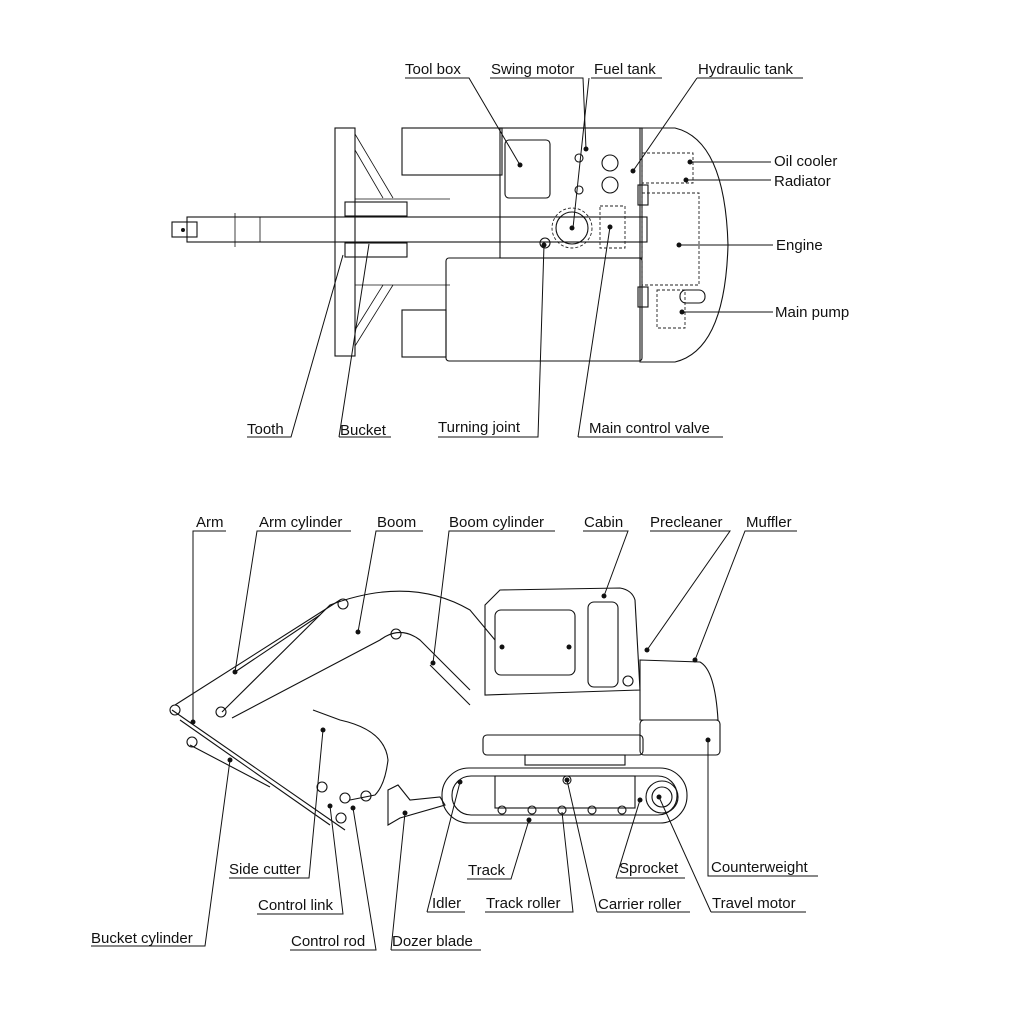  Describe the element at coordinates (230, 766) in the screenshot. I see `bucket-cylinder-shape` at that location.